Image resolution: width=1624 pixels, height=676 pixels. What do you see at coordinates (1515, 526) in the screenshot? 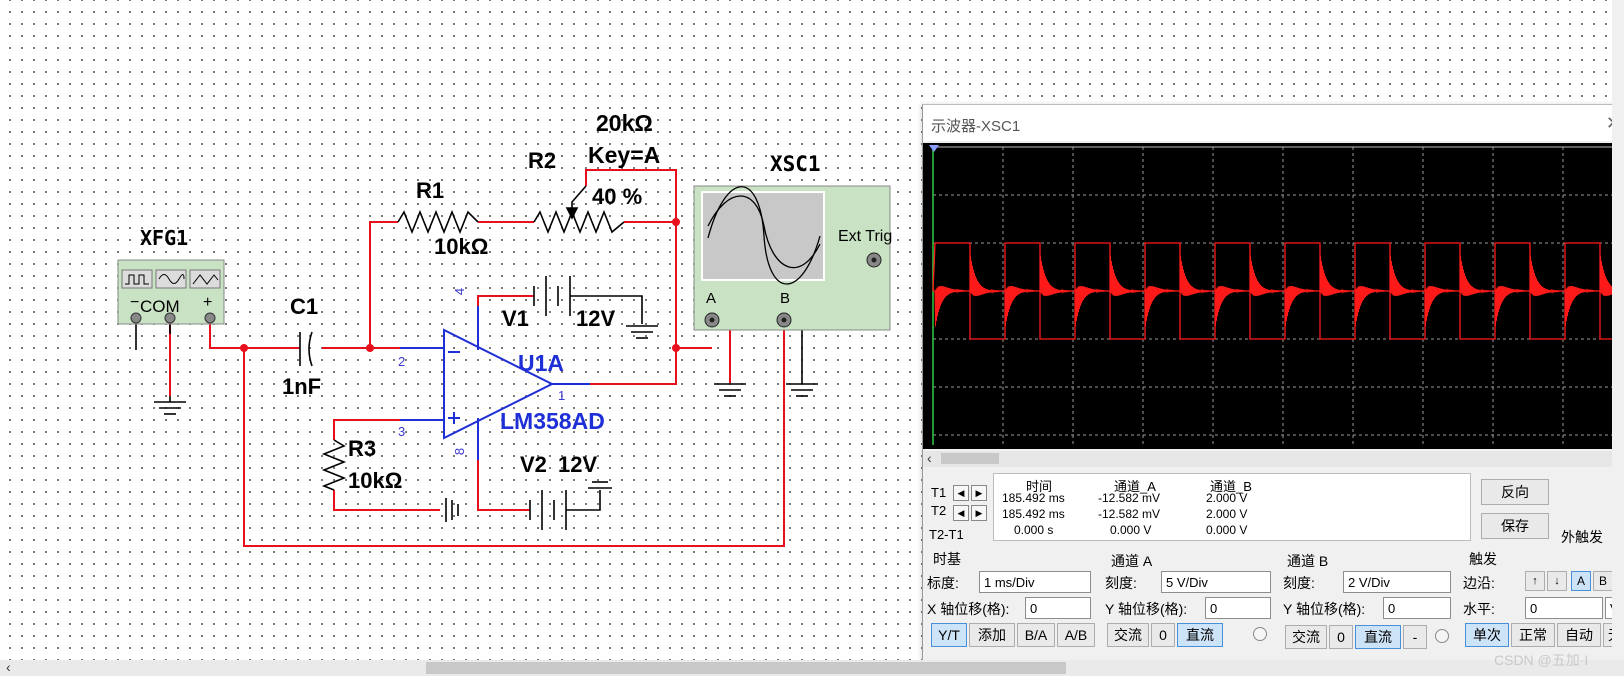
I see `save-button: 保存` at bounding box center [1515, 526].